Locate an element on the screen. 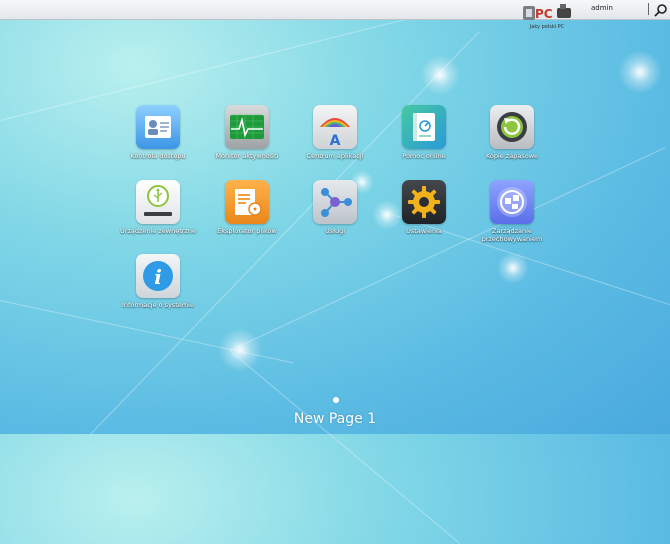 This screenshot has width=670, height=544. app-settings: Ustawienia is located at coordinates (424, 207).